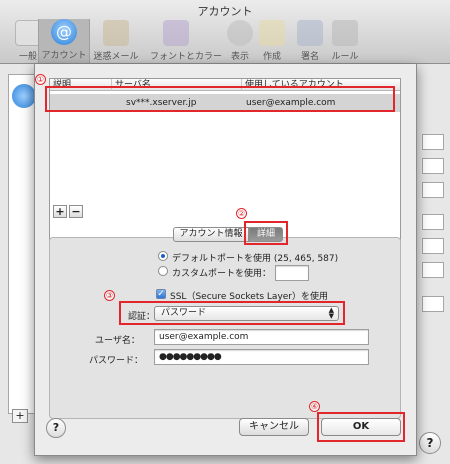  I want to click on default-port-radio, so click(163, 256).